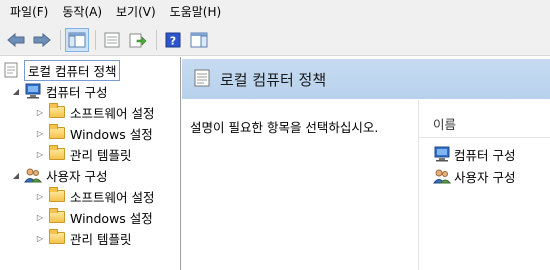 The width and height of the screenshot is (550, 270). I want to click on forward-button, so click(42, 40).